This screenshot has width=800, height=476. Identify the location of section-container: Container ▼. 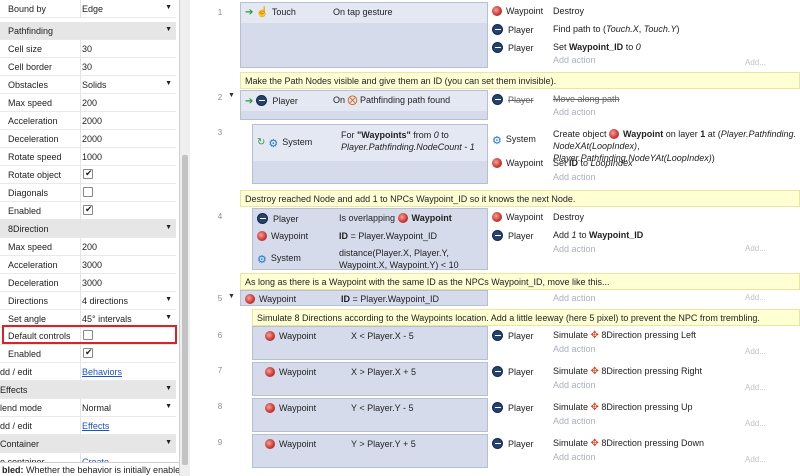
(88, 444).